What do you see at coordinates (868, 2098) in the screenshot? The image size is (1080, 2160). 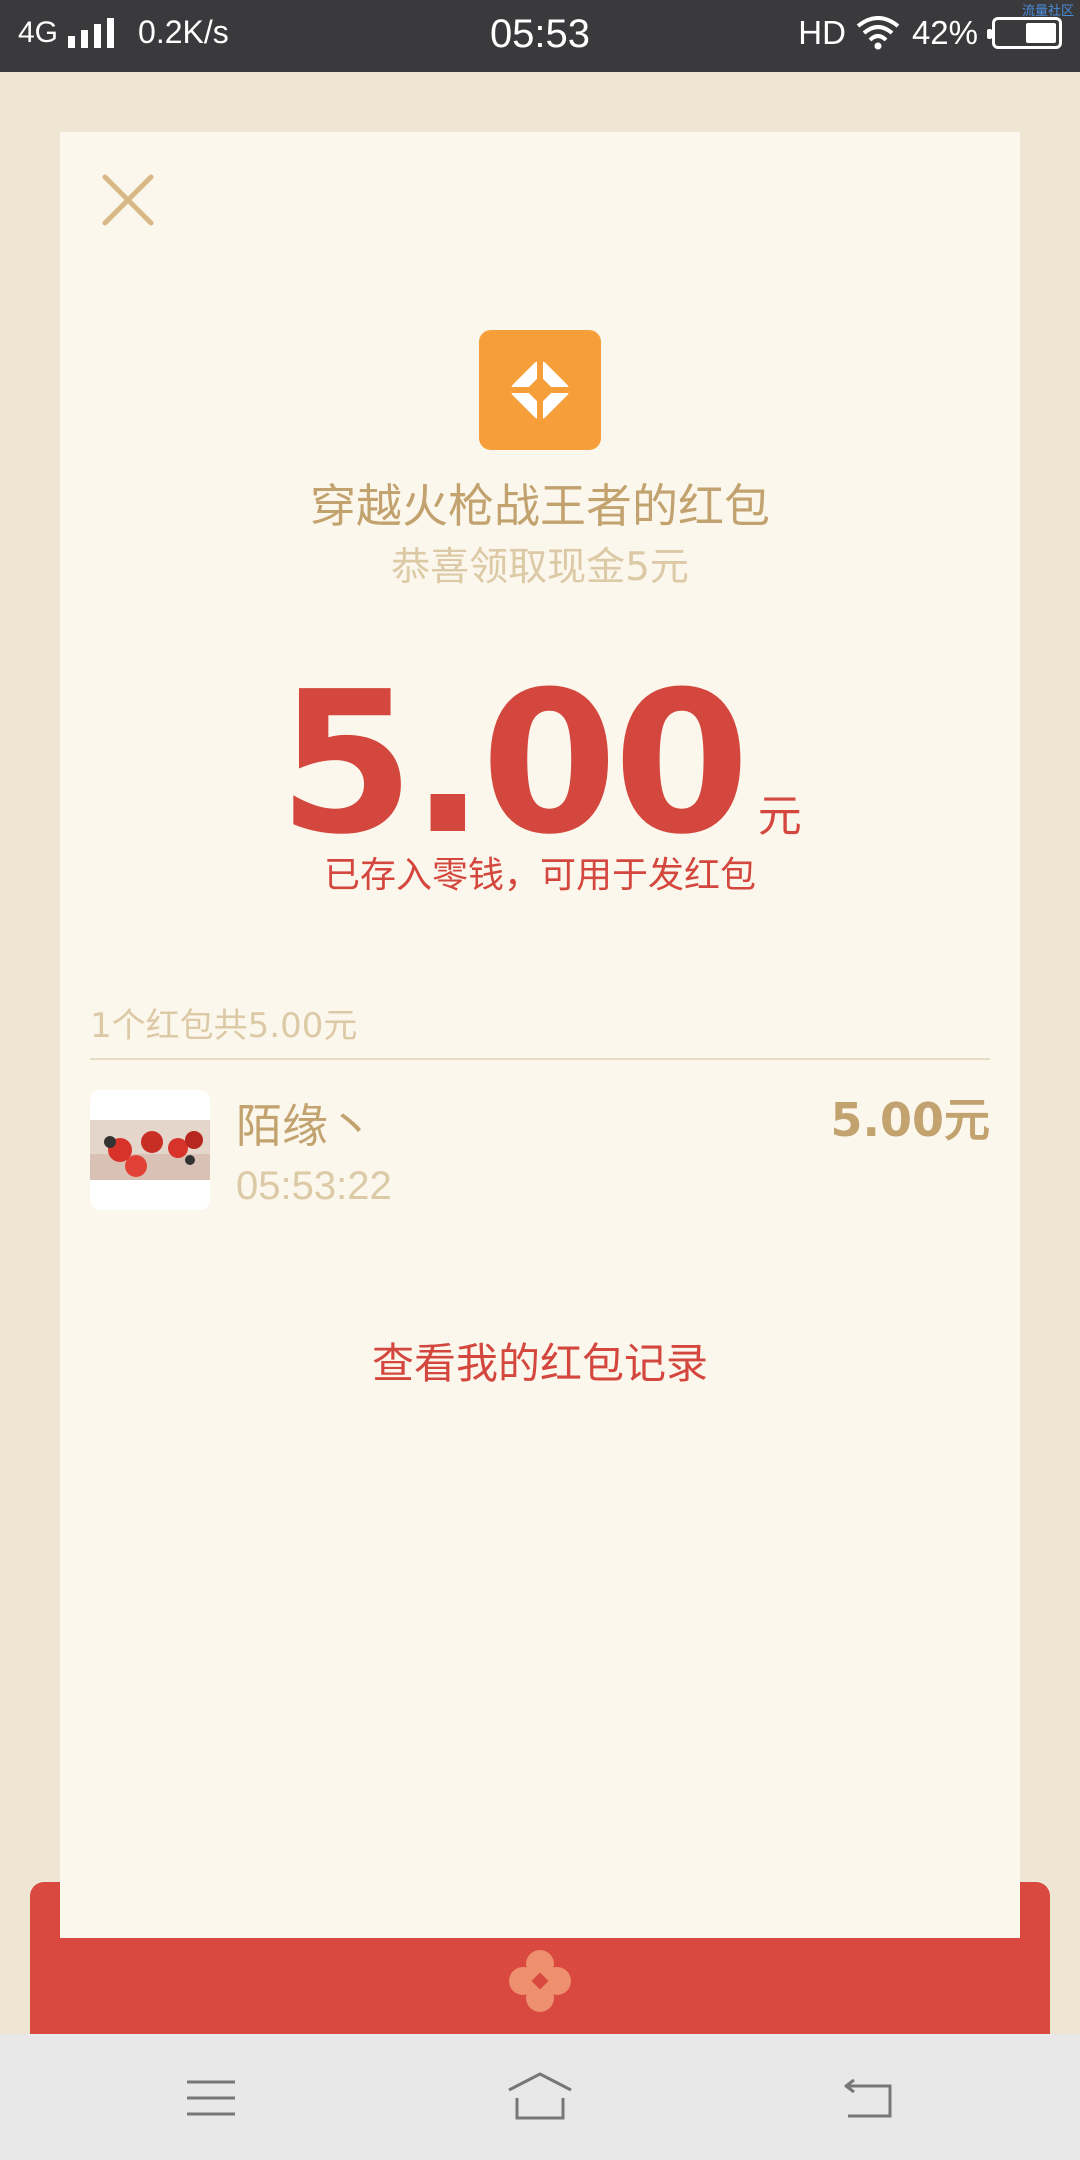 I see `back-icon` at bounding box center [868, 2098].